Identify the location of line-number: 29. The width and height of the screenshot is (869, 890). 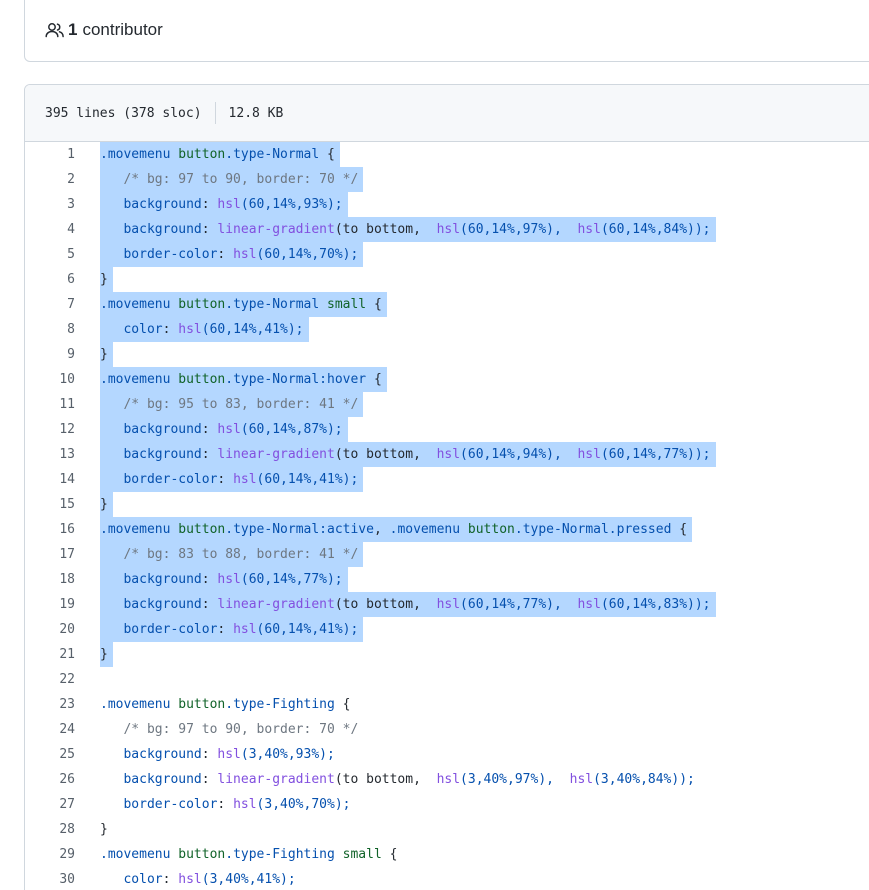
(50, 854).